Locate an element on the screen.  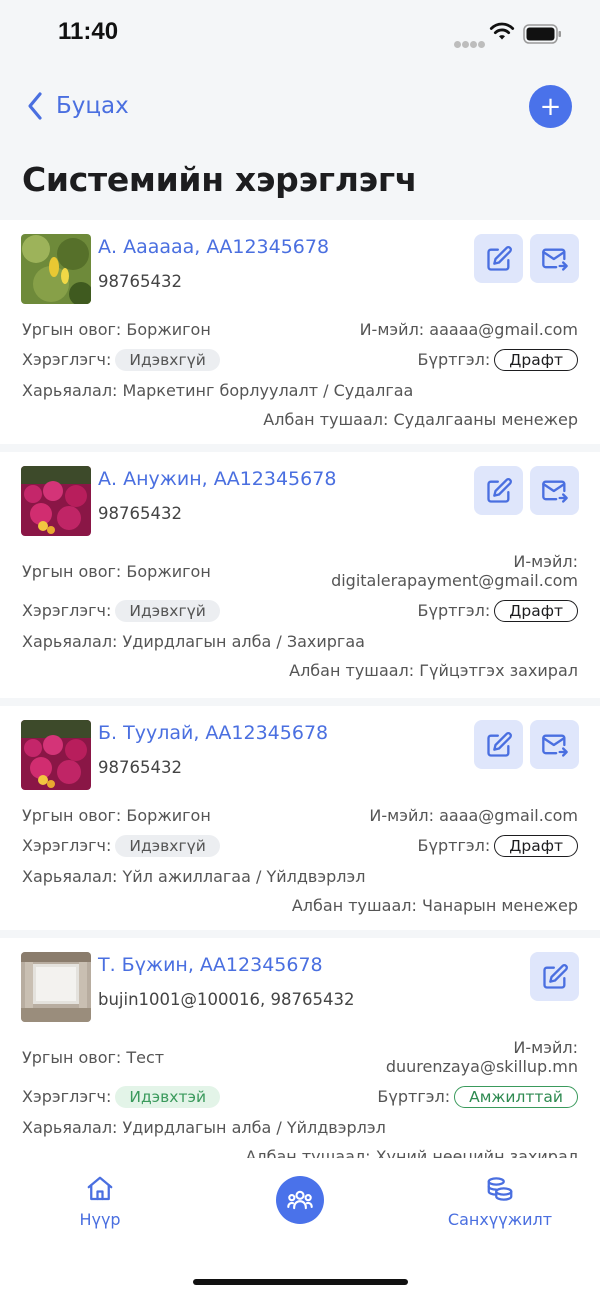
affiliation-value: Үйл ажиллагаа / Үйлдвэрлэл is located at coordinates (244, 876).